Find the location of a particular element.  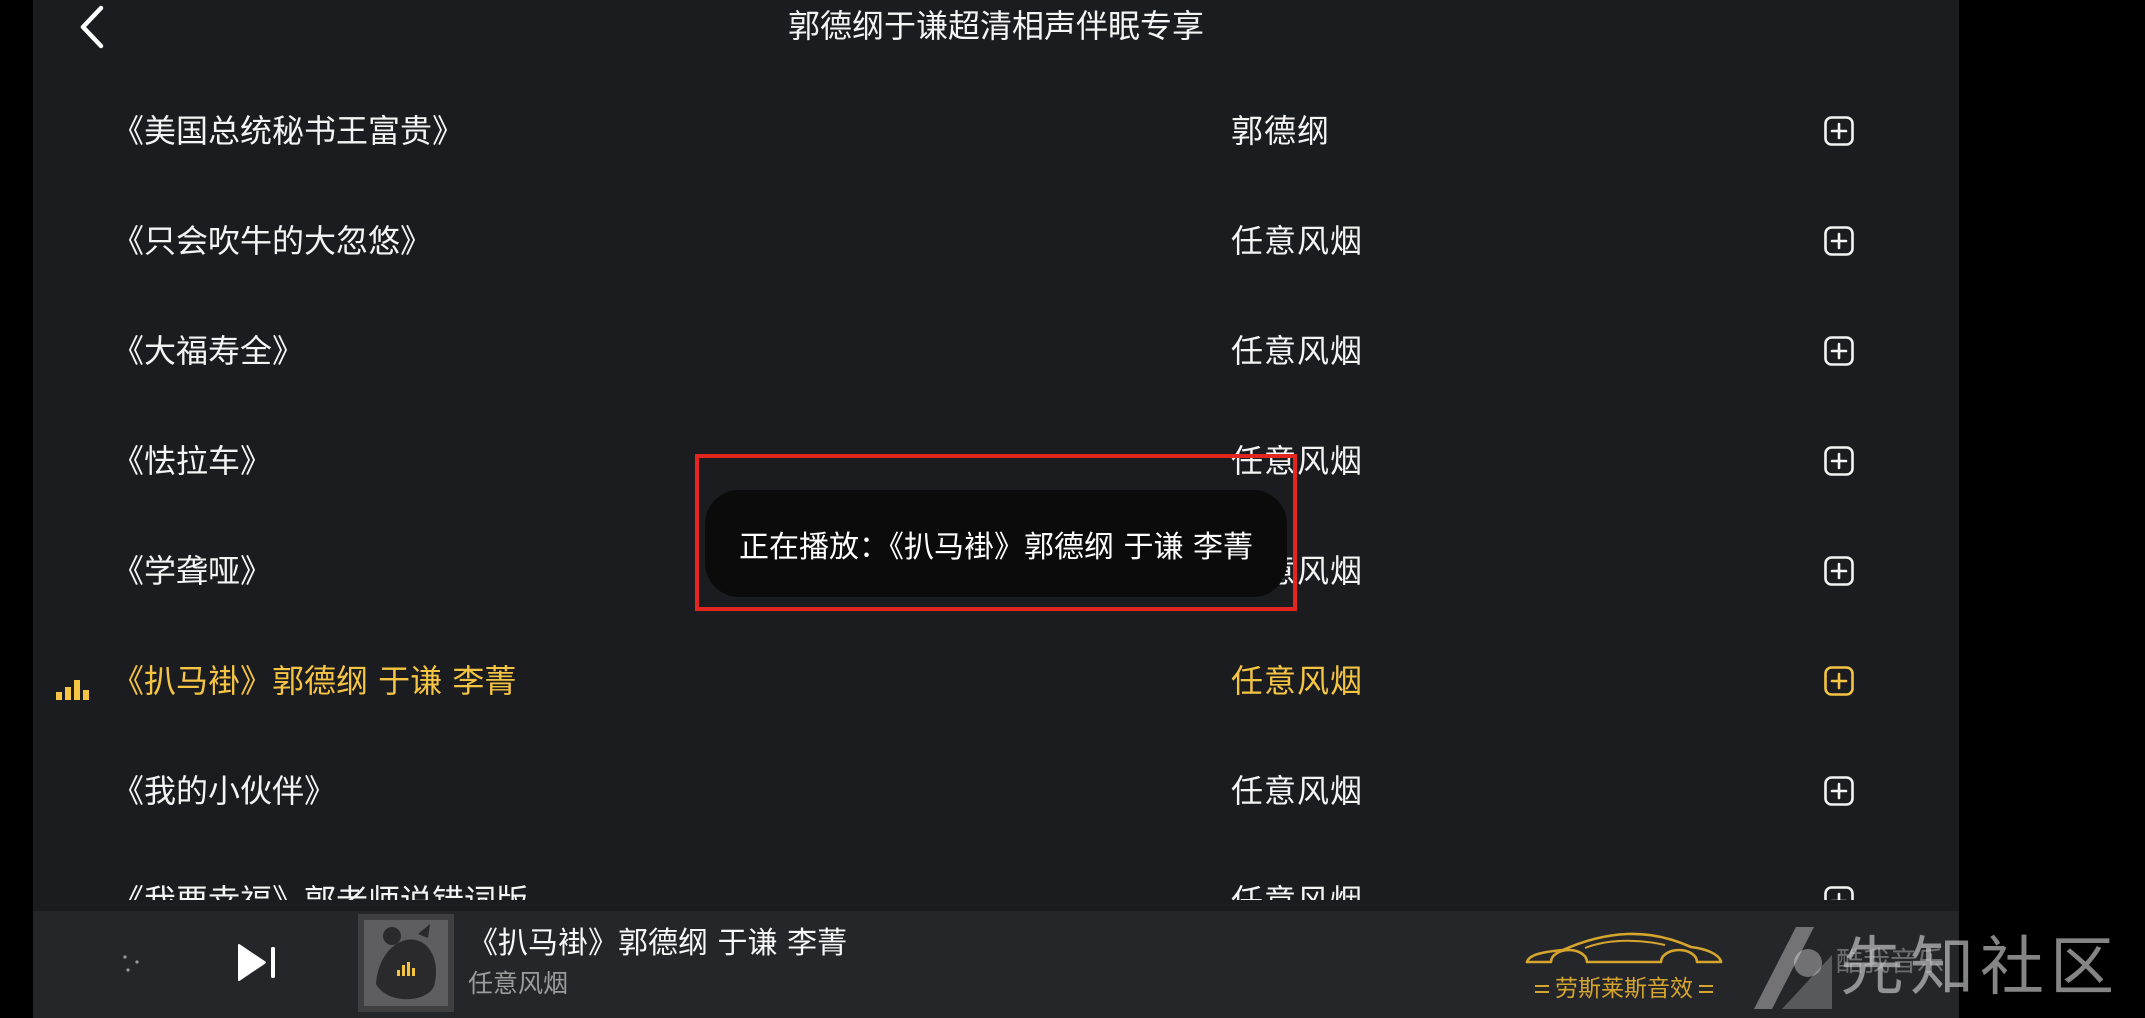

loading-dots-icon is located at coordinates (131, 963).